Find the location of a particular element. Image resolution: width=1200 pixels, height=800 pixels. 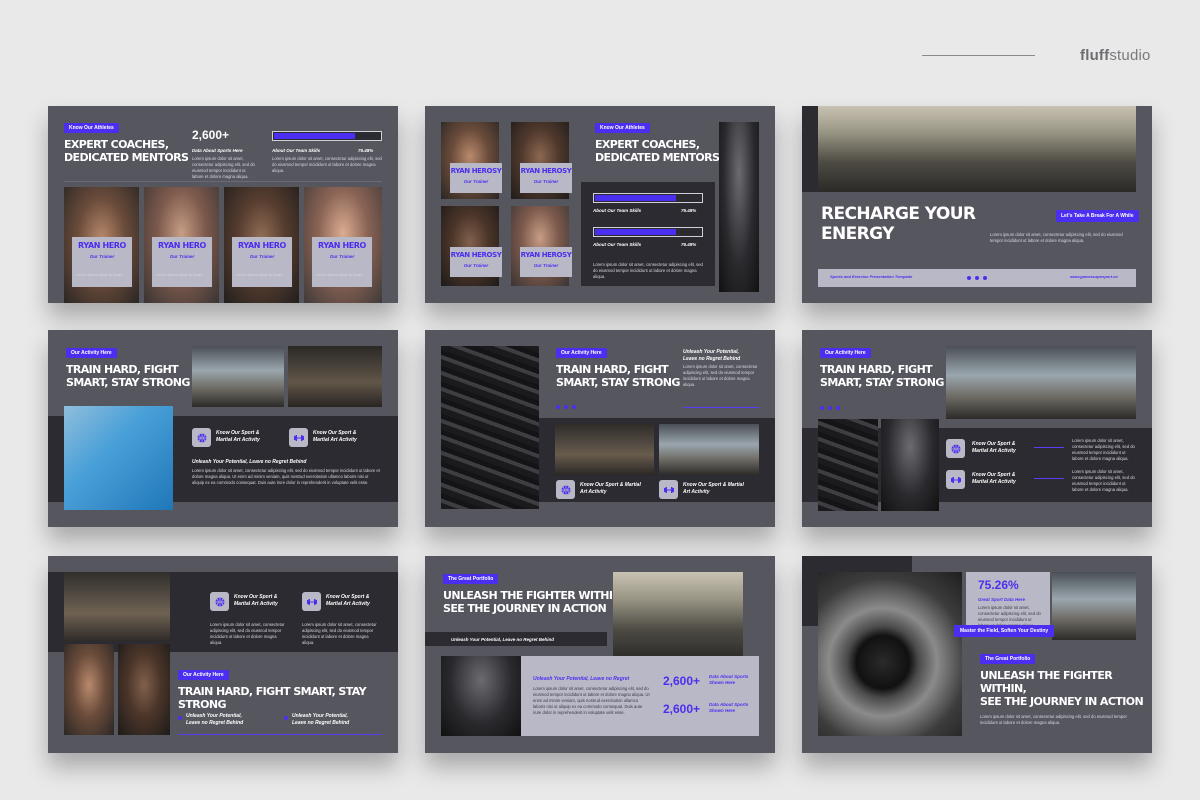

divider is located at coordinates (223, 181).